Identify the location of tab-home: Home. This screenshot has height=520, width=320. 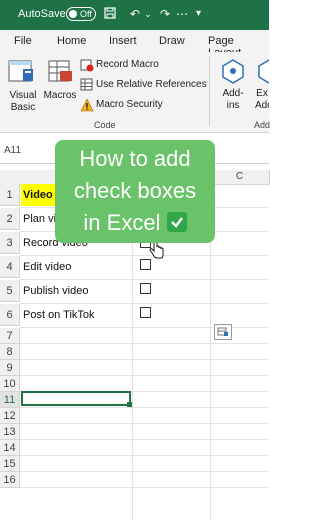
(71, 41).